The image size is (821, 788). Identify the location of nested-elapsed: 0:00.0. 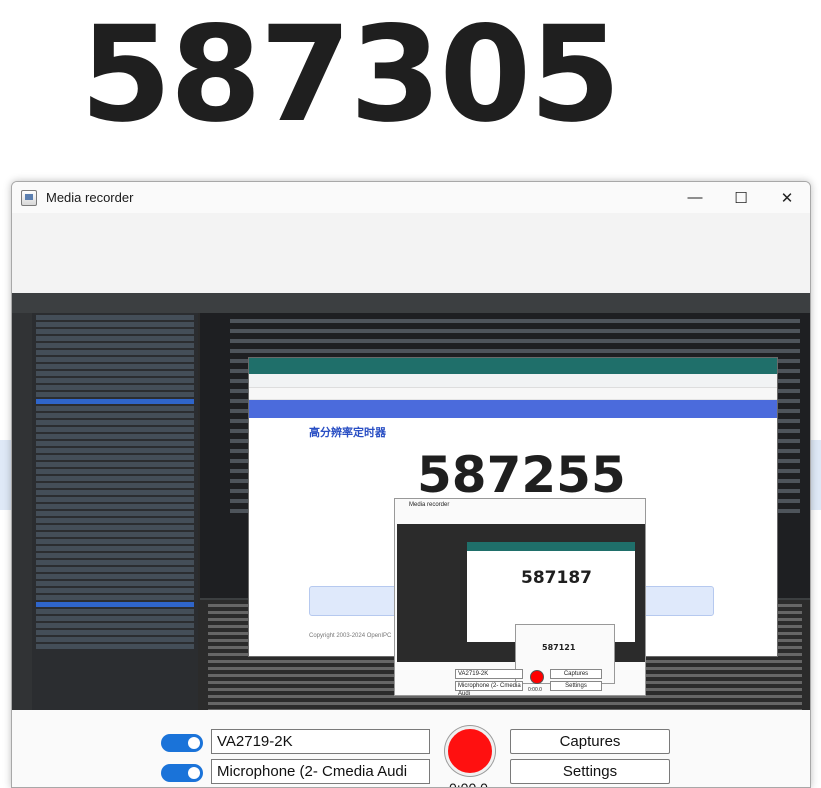
(535, 690).